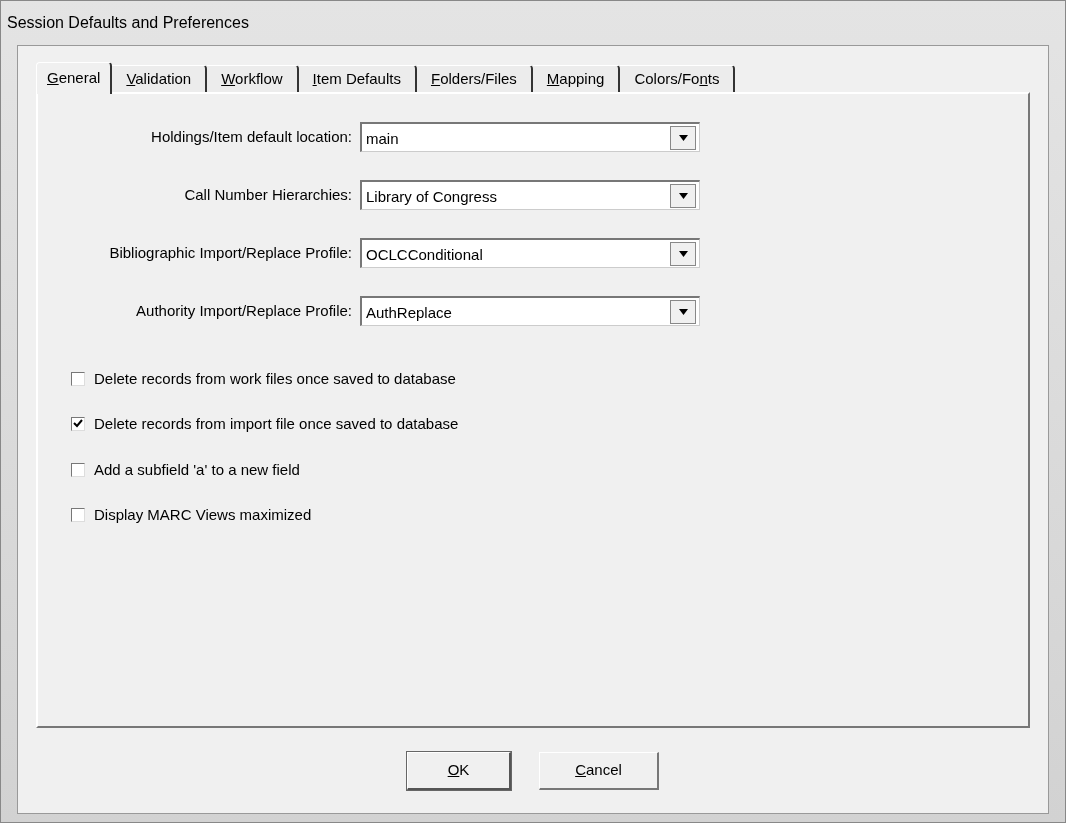  Describe the element at coordinates (203, 514) in the screenshot. I see `checkbox-label: Display MARC Views maximized` at that location.